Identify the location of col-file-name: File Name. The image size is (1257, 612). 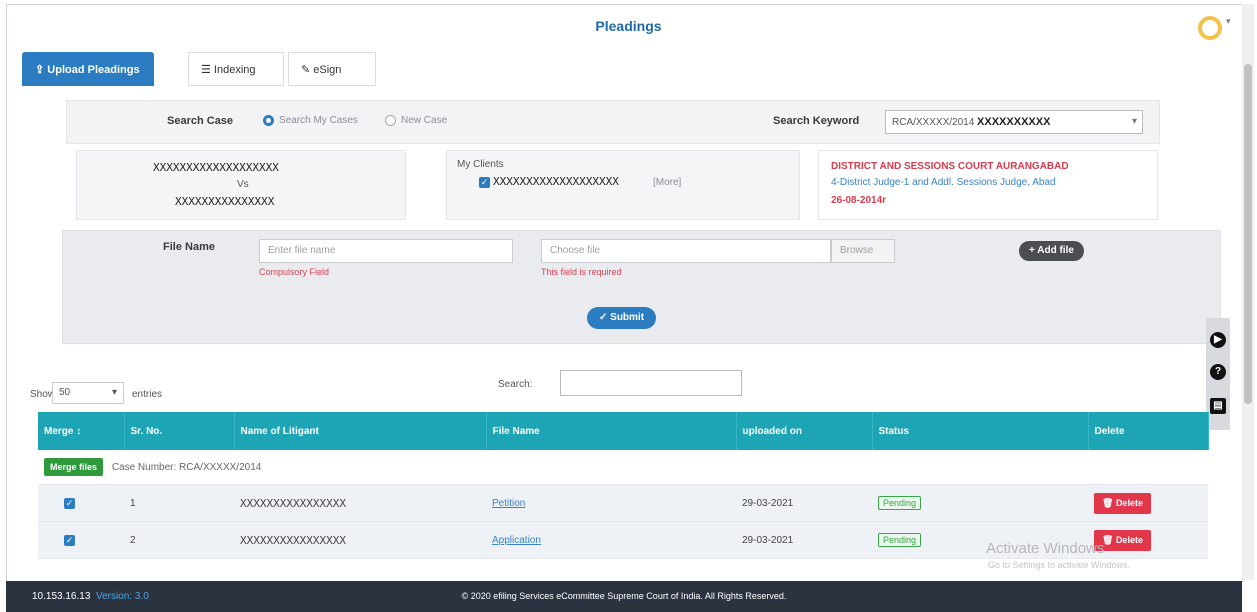
(611, 431).